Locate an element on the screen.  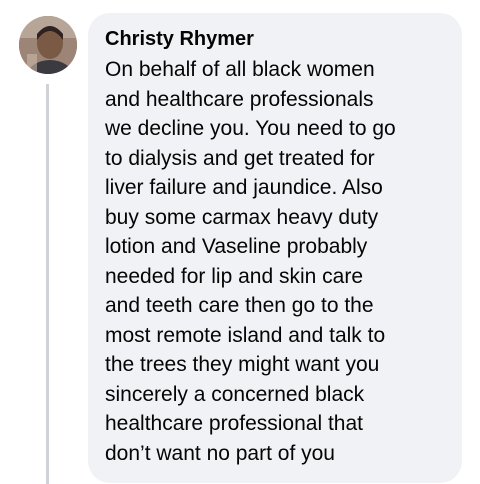
comment-line: to dialysis and get treated for is located at coordinates (240, 158).